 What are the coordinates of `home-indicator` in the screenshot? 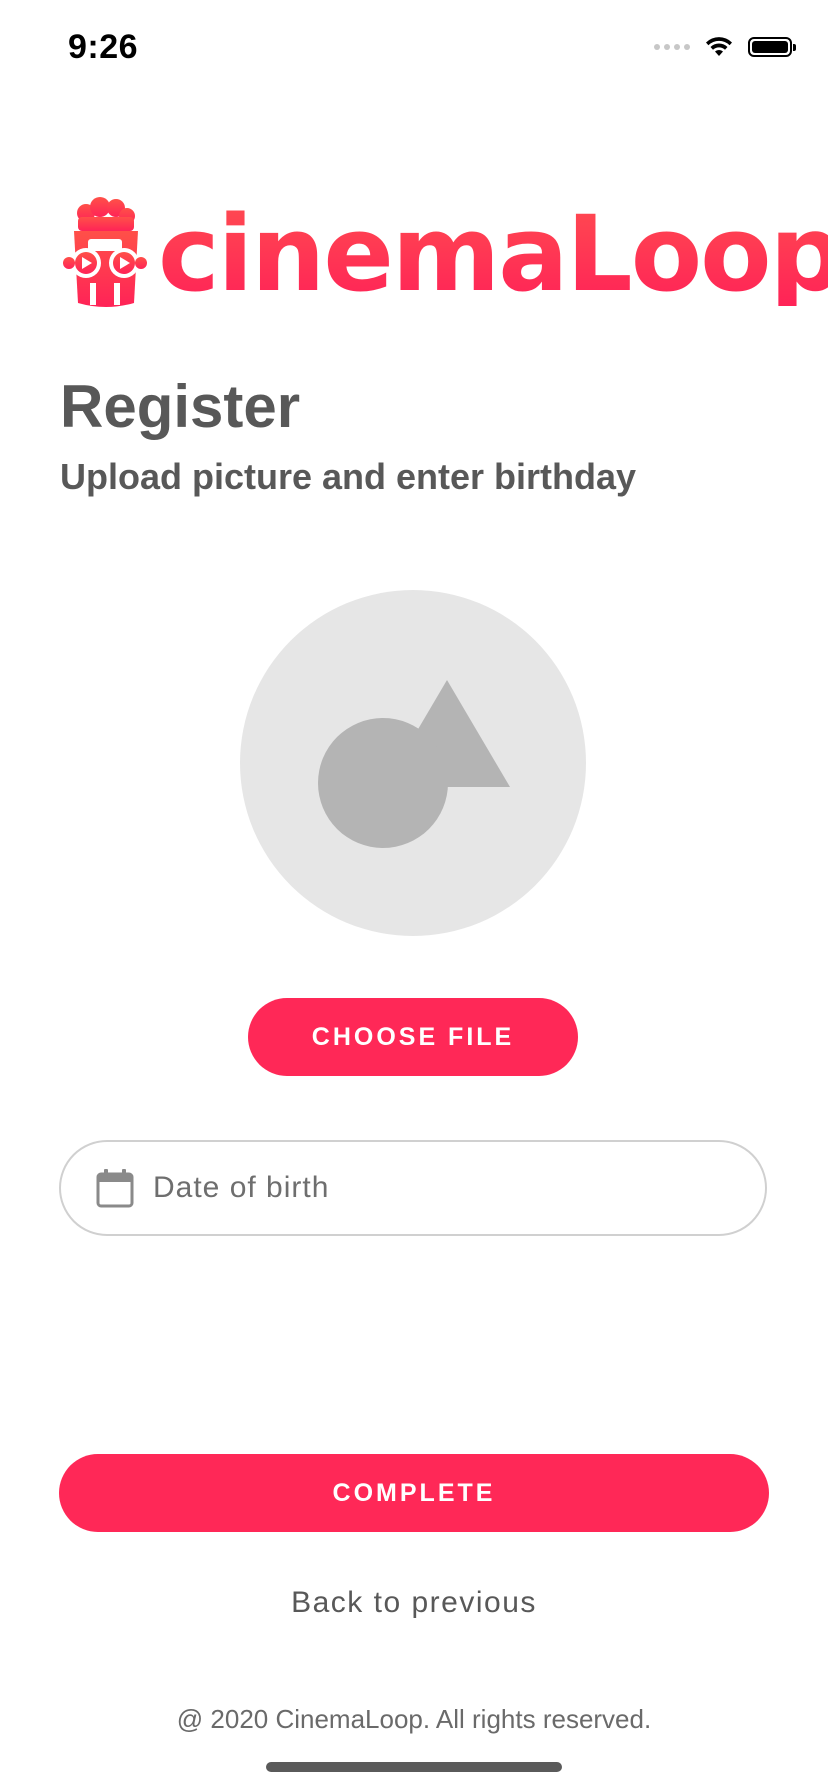 It's located at (414, 1767).